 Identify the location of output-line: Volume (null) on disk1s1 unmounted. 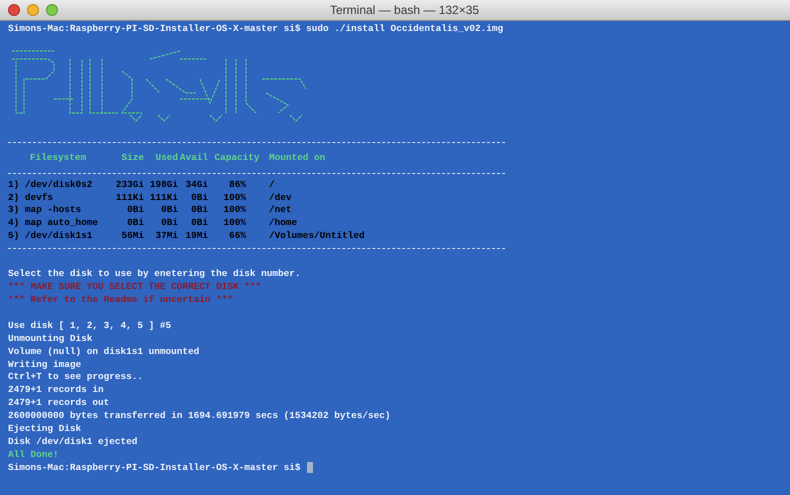
(104, 351).